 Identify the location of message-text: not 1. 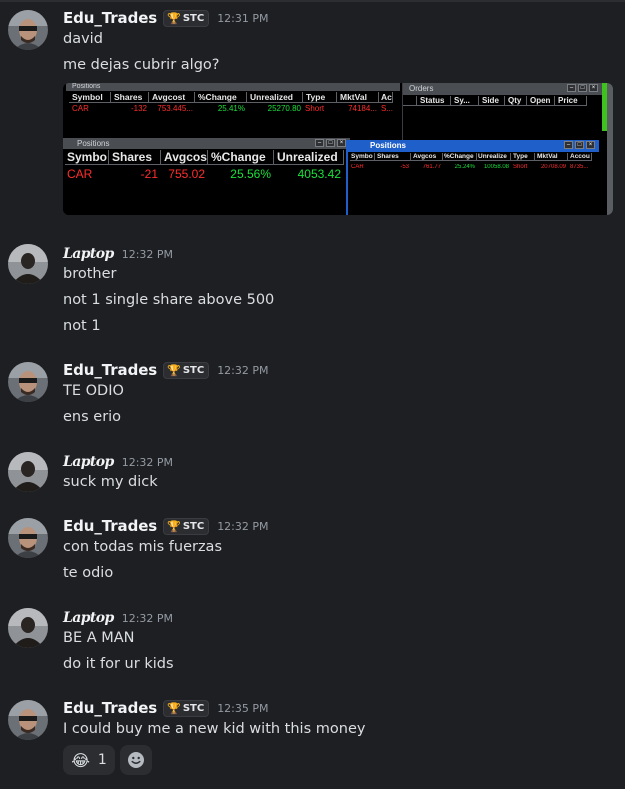
(82, 326).